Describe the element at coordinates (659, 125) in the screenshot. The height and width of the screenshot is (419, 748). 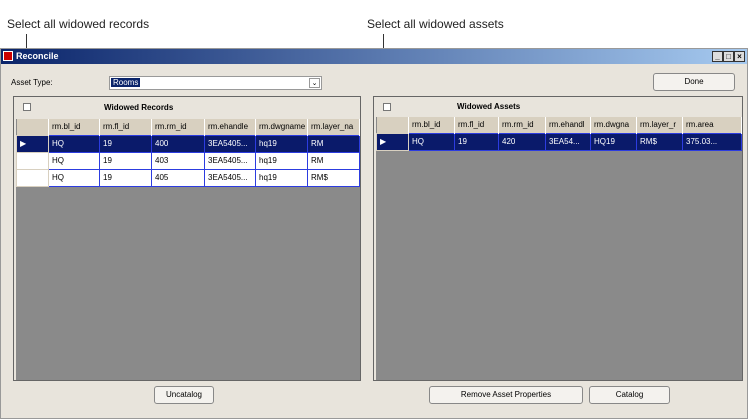
I see `column-header: rm.layer_r` at that location.